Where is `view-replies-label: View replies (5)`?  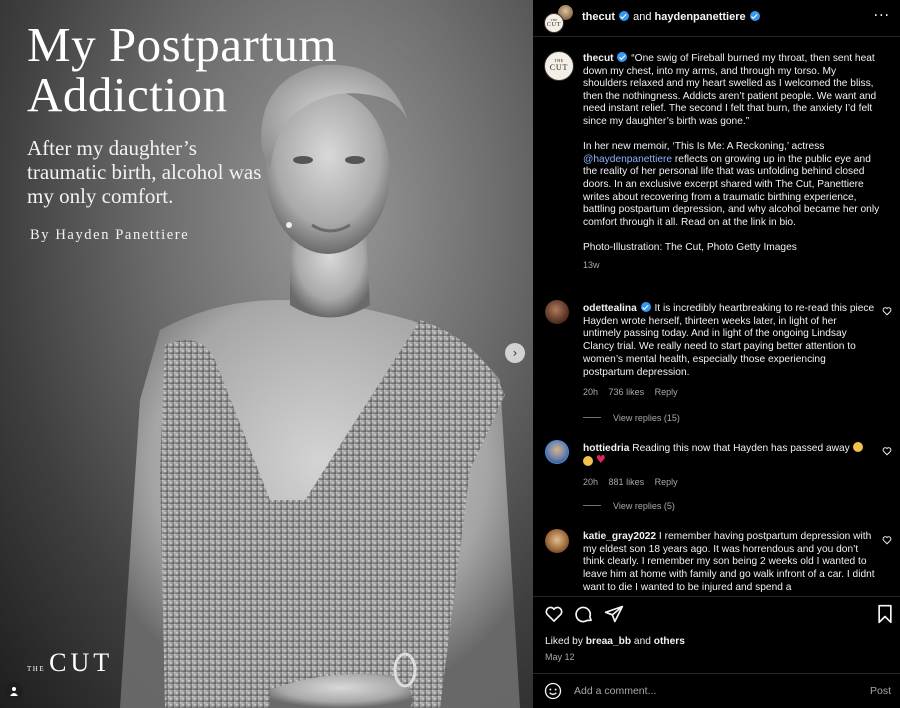 view-replies-label: View replies (5) is located at coordinates (644, 506).